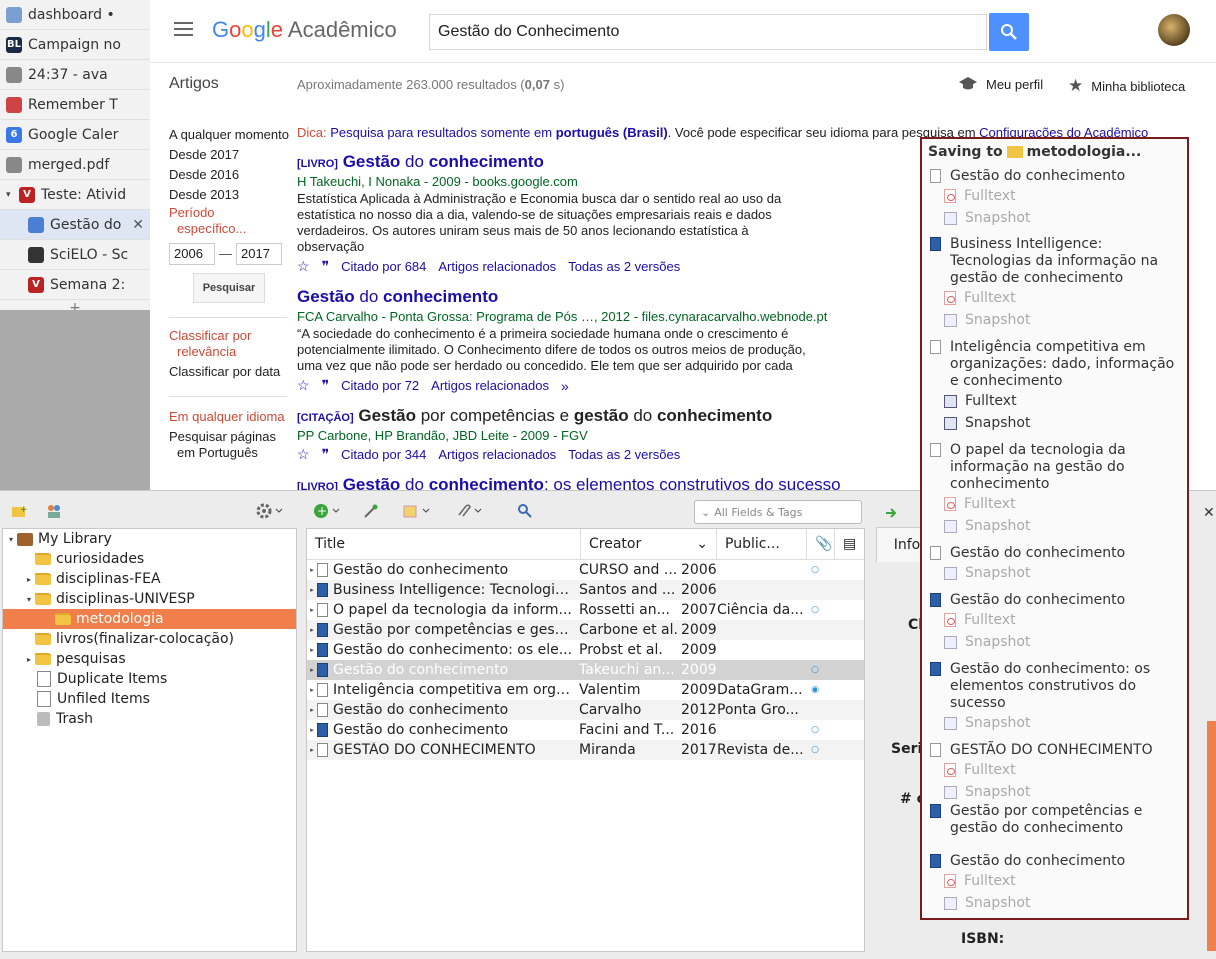 This screenshot has width=1216, height=959. What do you see at coordinates (149, 559) in the screenshot?
I see `collection-item: curiosidades` at bounding box center [149, 559].